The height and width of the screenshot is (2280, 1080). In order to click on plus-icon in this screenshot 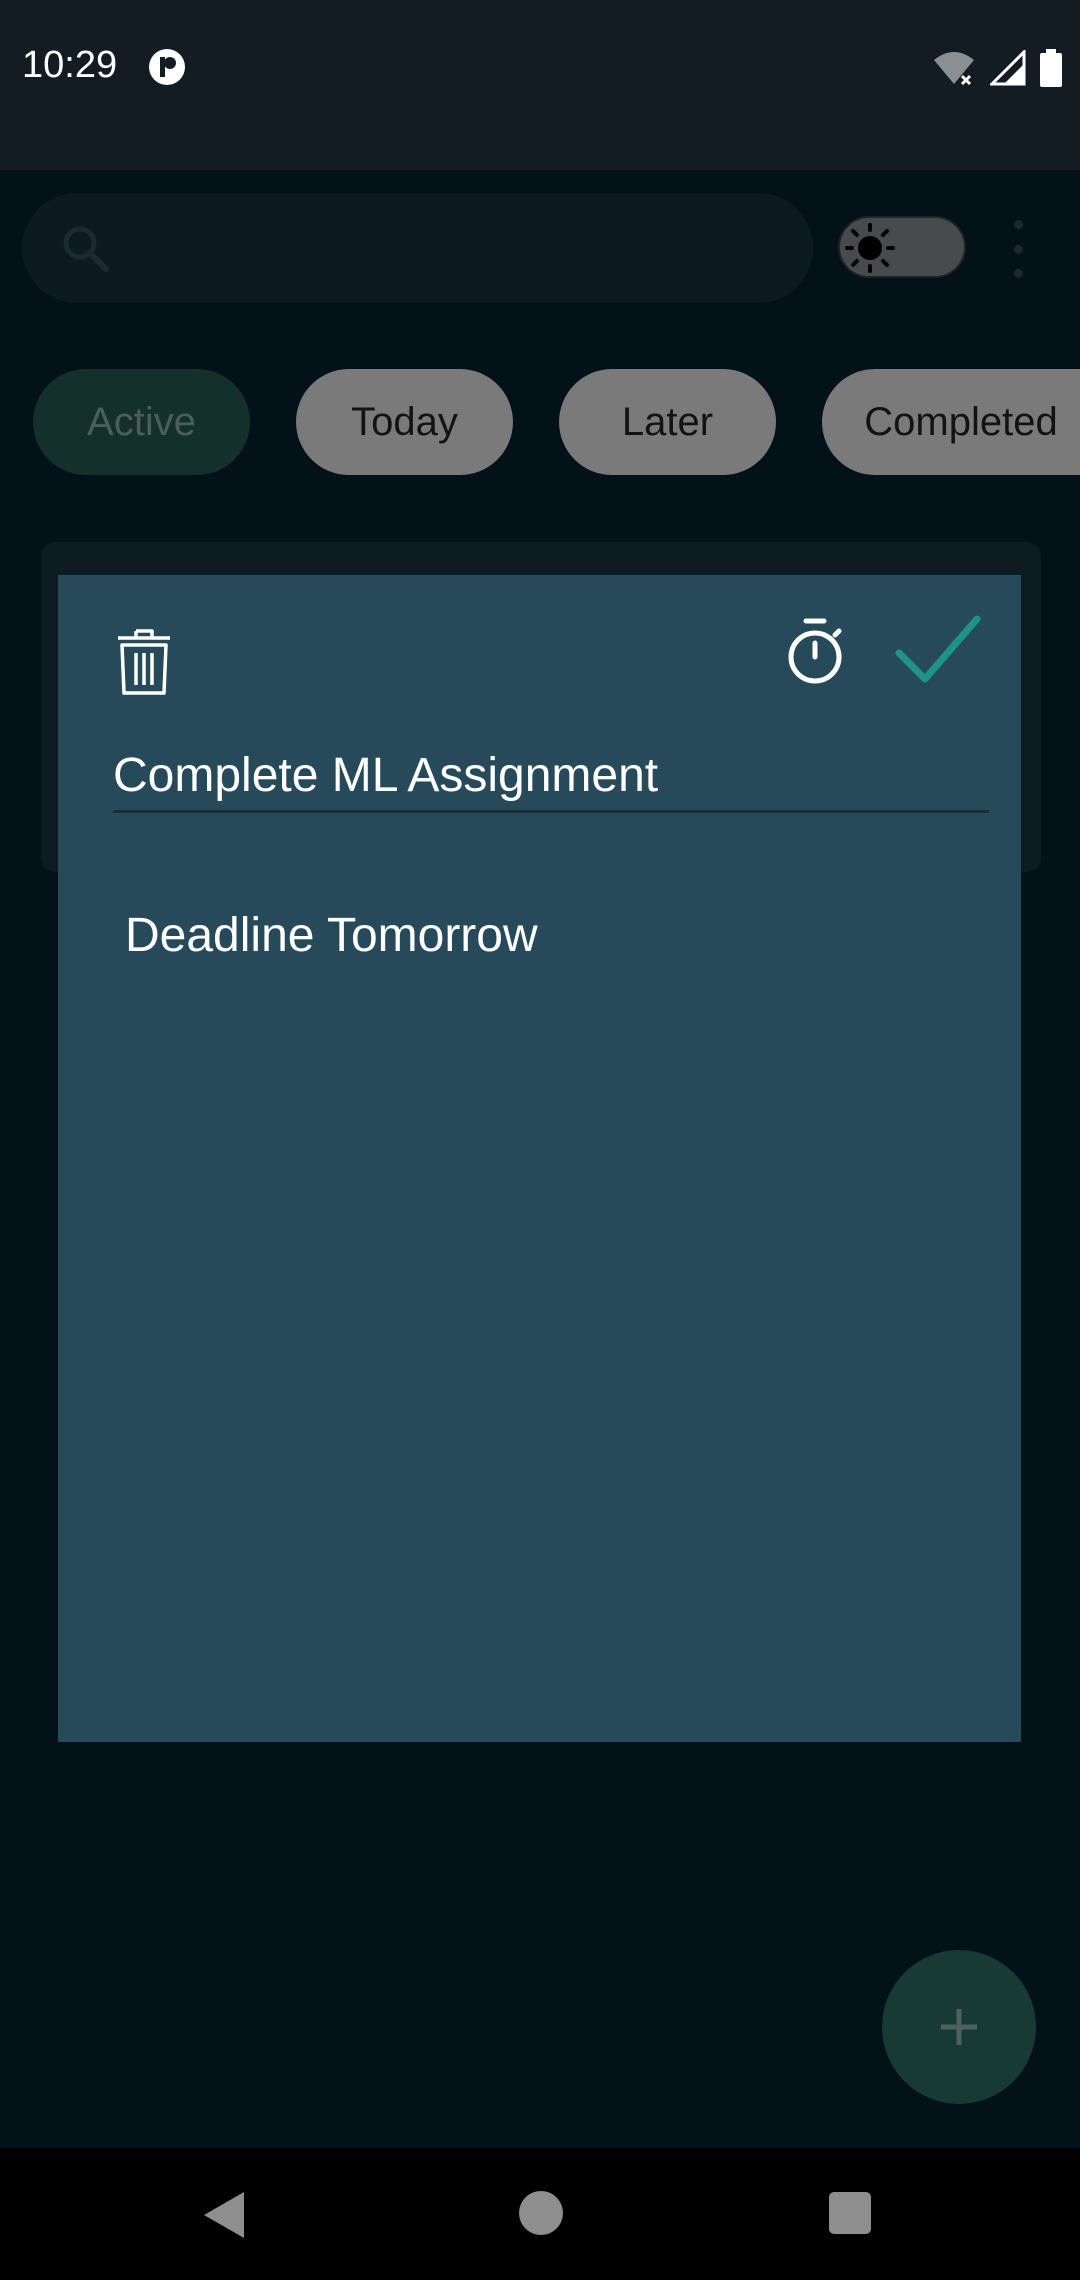, I will do `click(959, 2027)`.